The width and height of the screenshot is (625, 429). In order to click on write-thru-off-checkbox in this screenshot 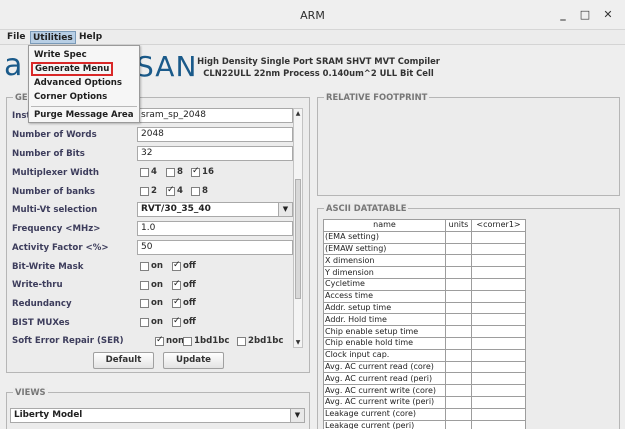, I will do `click(176, 284)`.